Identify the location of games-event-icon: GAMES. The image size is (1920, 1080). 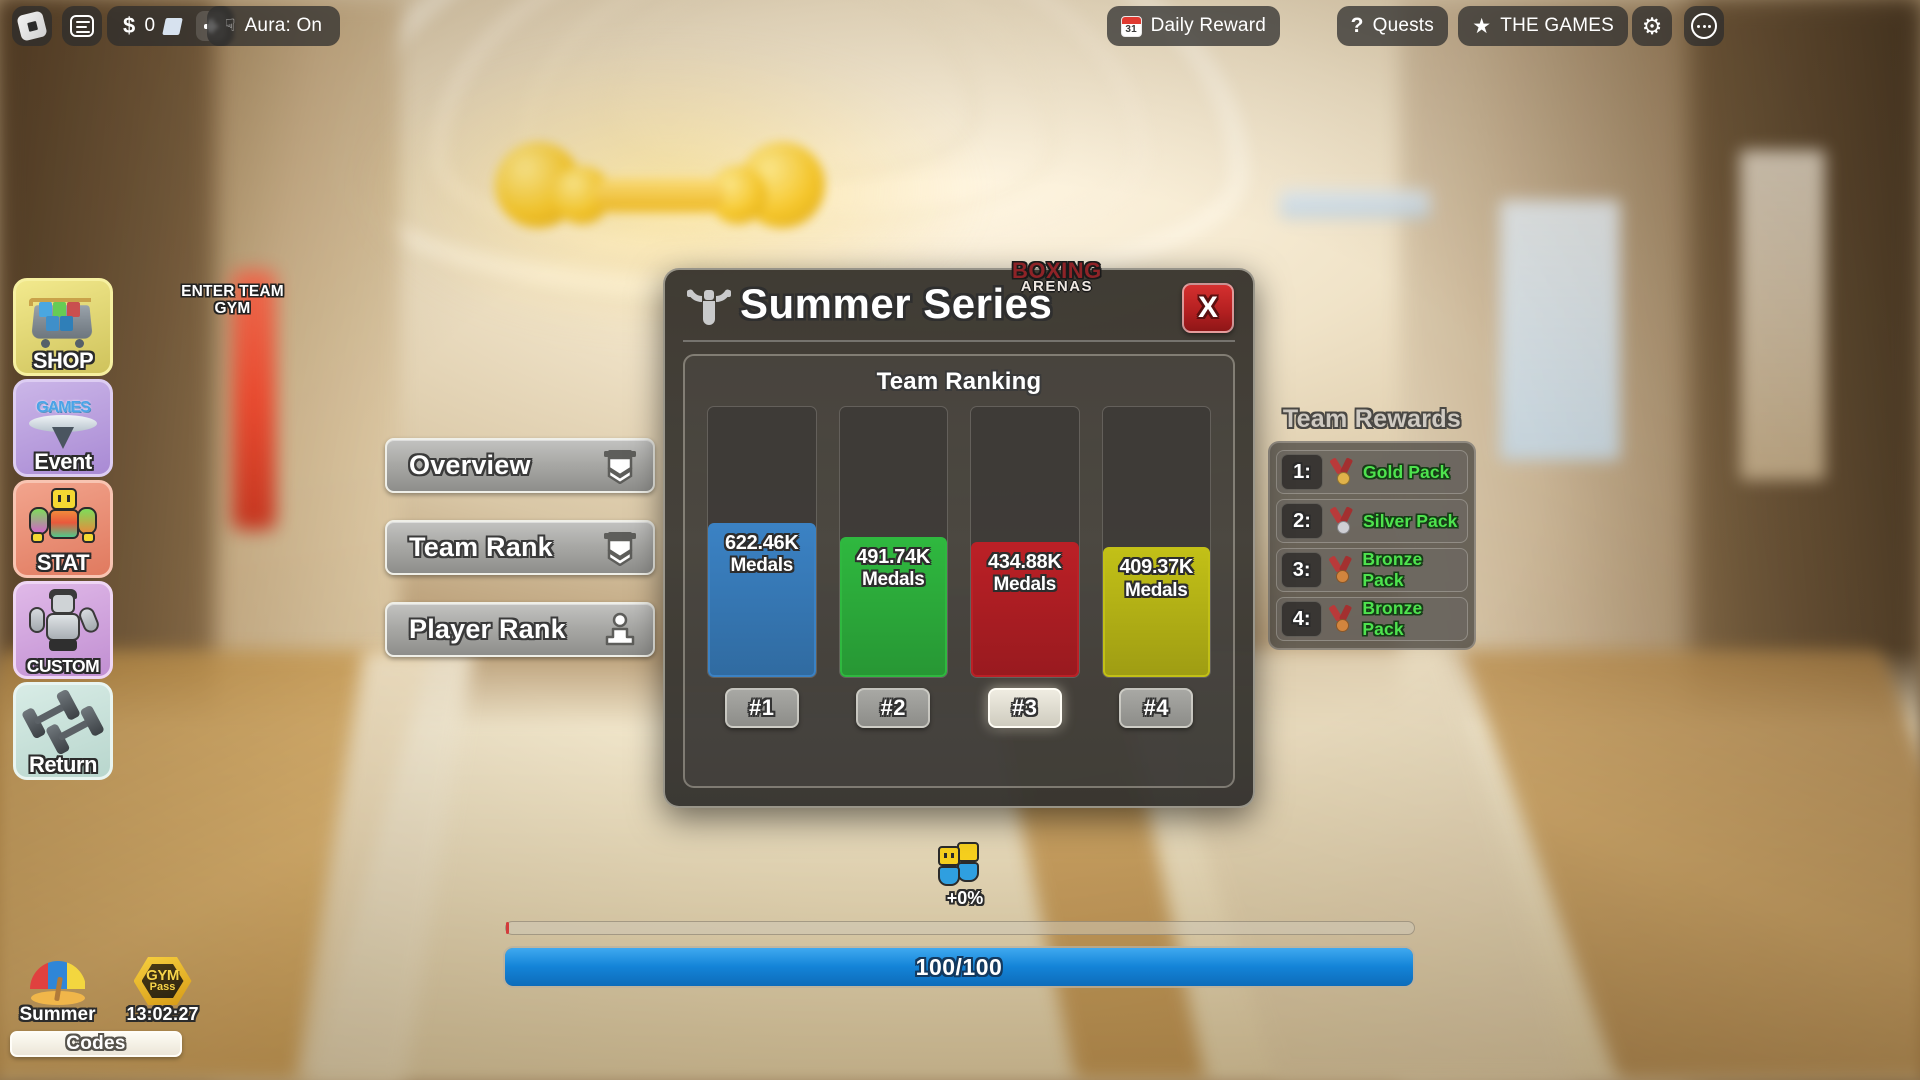
(63, 418).